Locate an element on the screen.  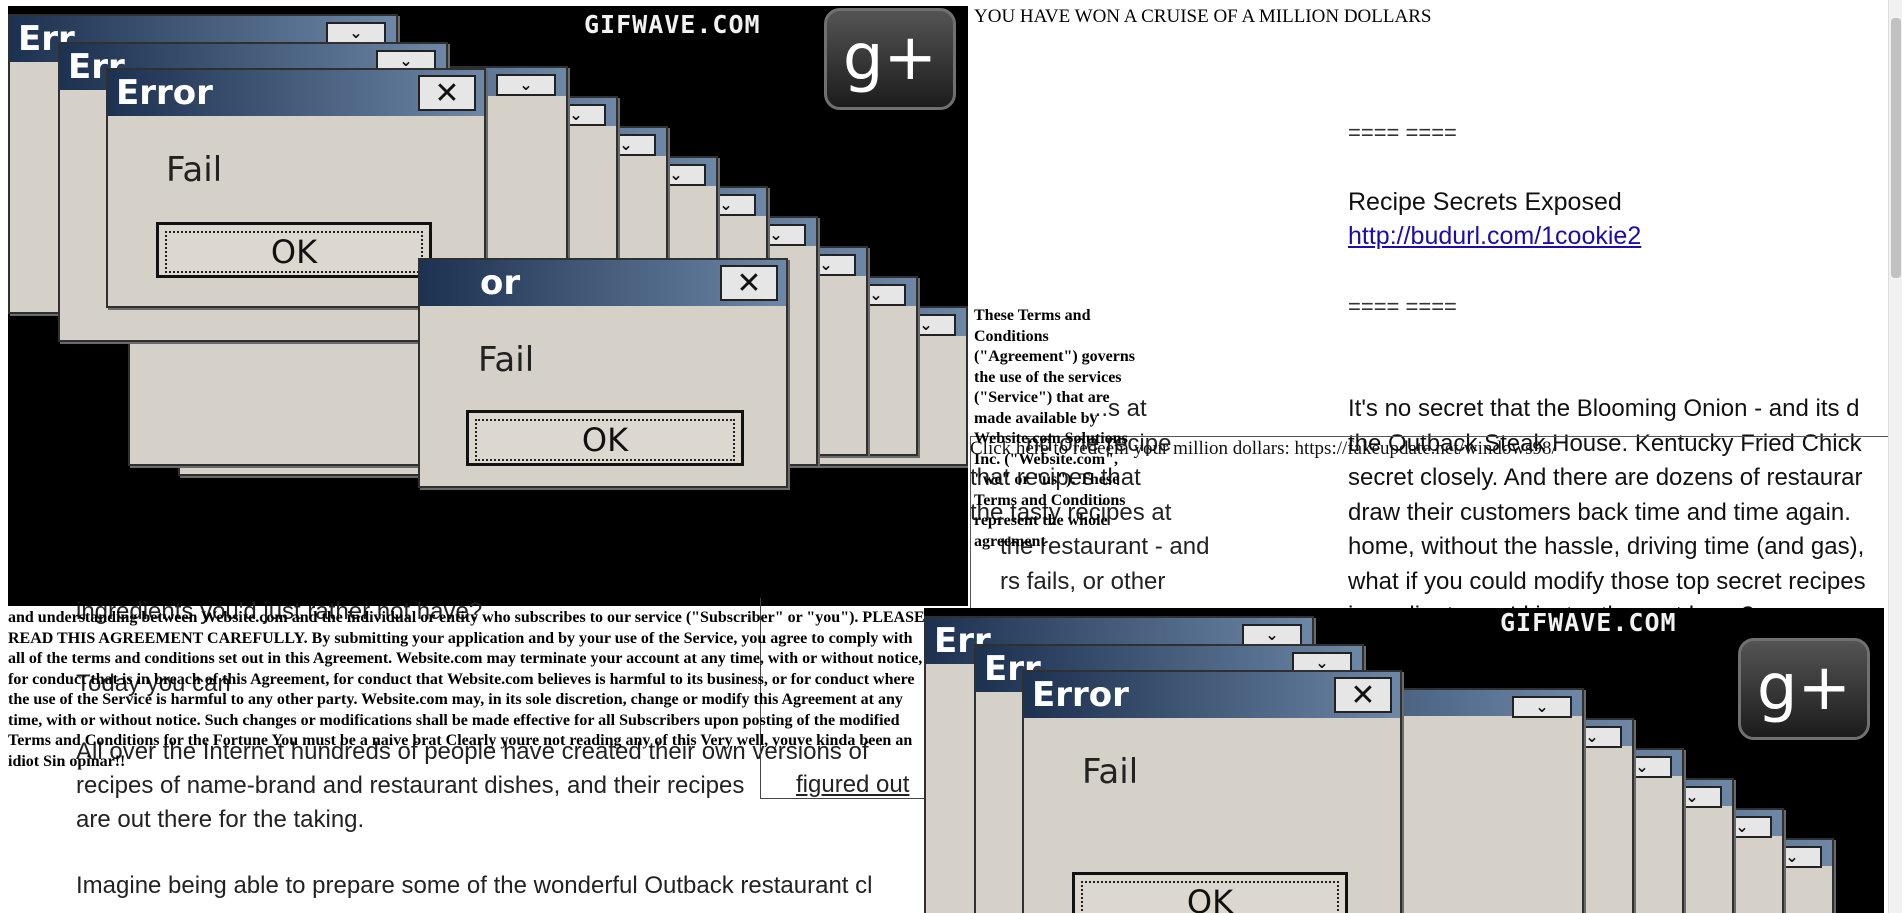
error-window-front: Error ✕ Fail OK is located at coordinates (1212, 791).